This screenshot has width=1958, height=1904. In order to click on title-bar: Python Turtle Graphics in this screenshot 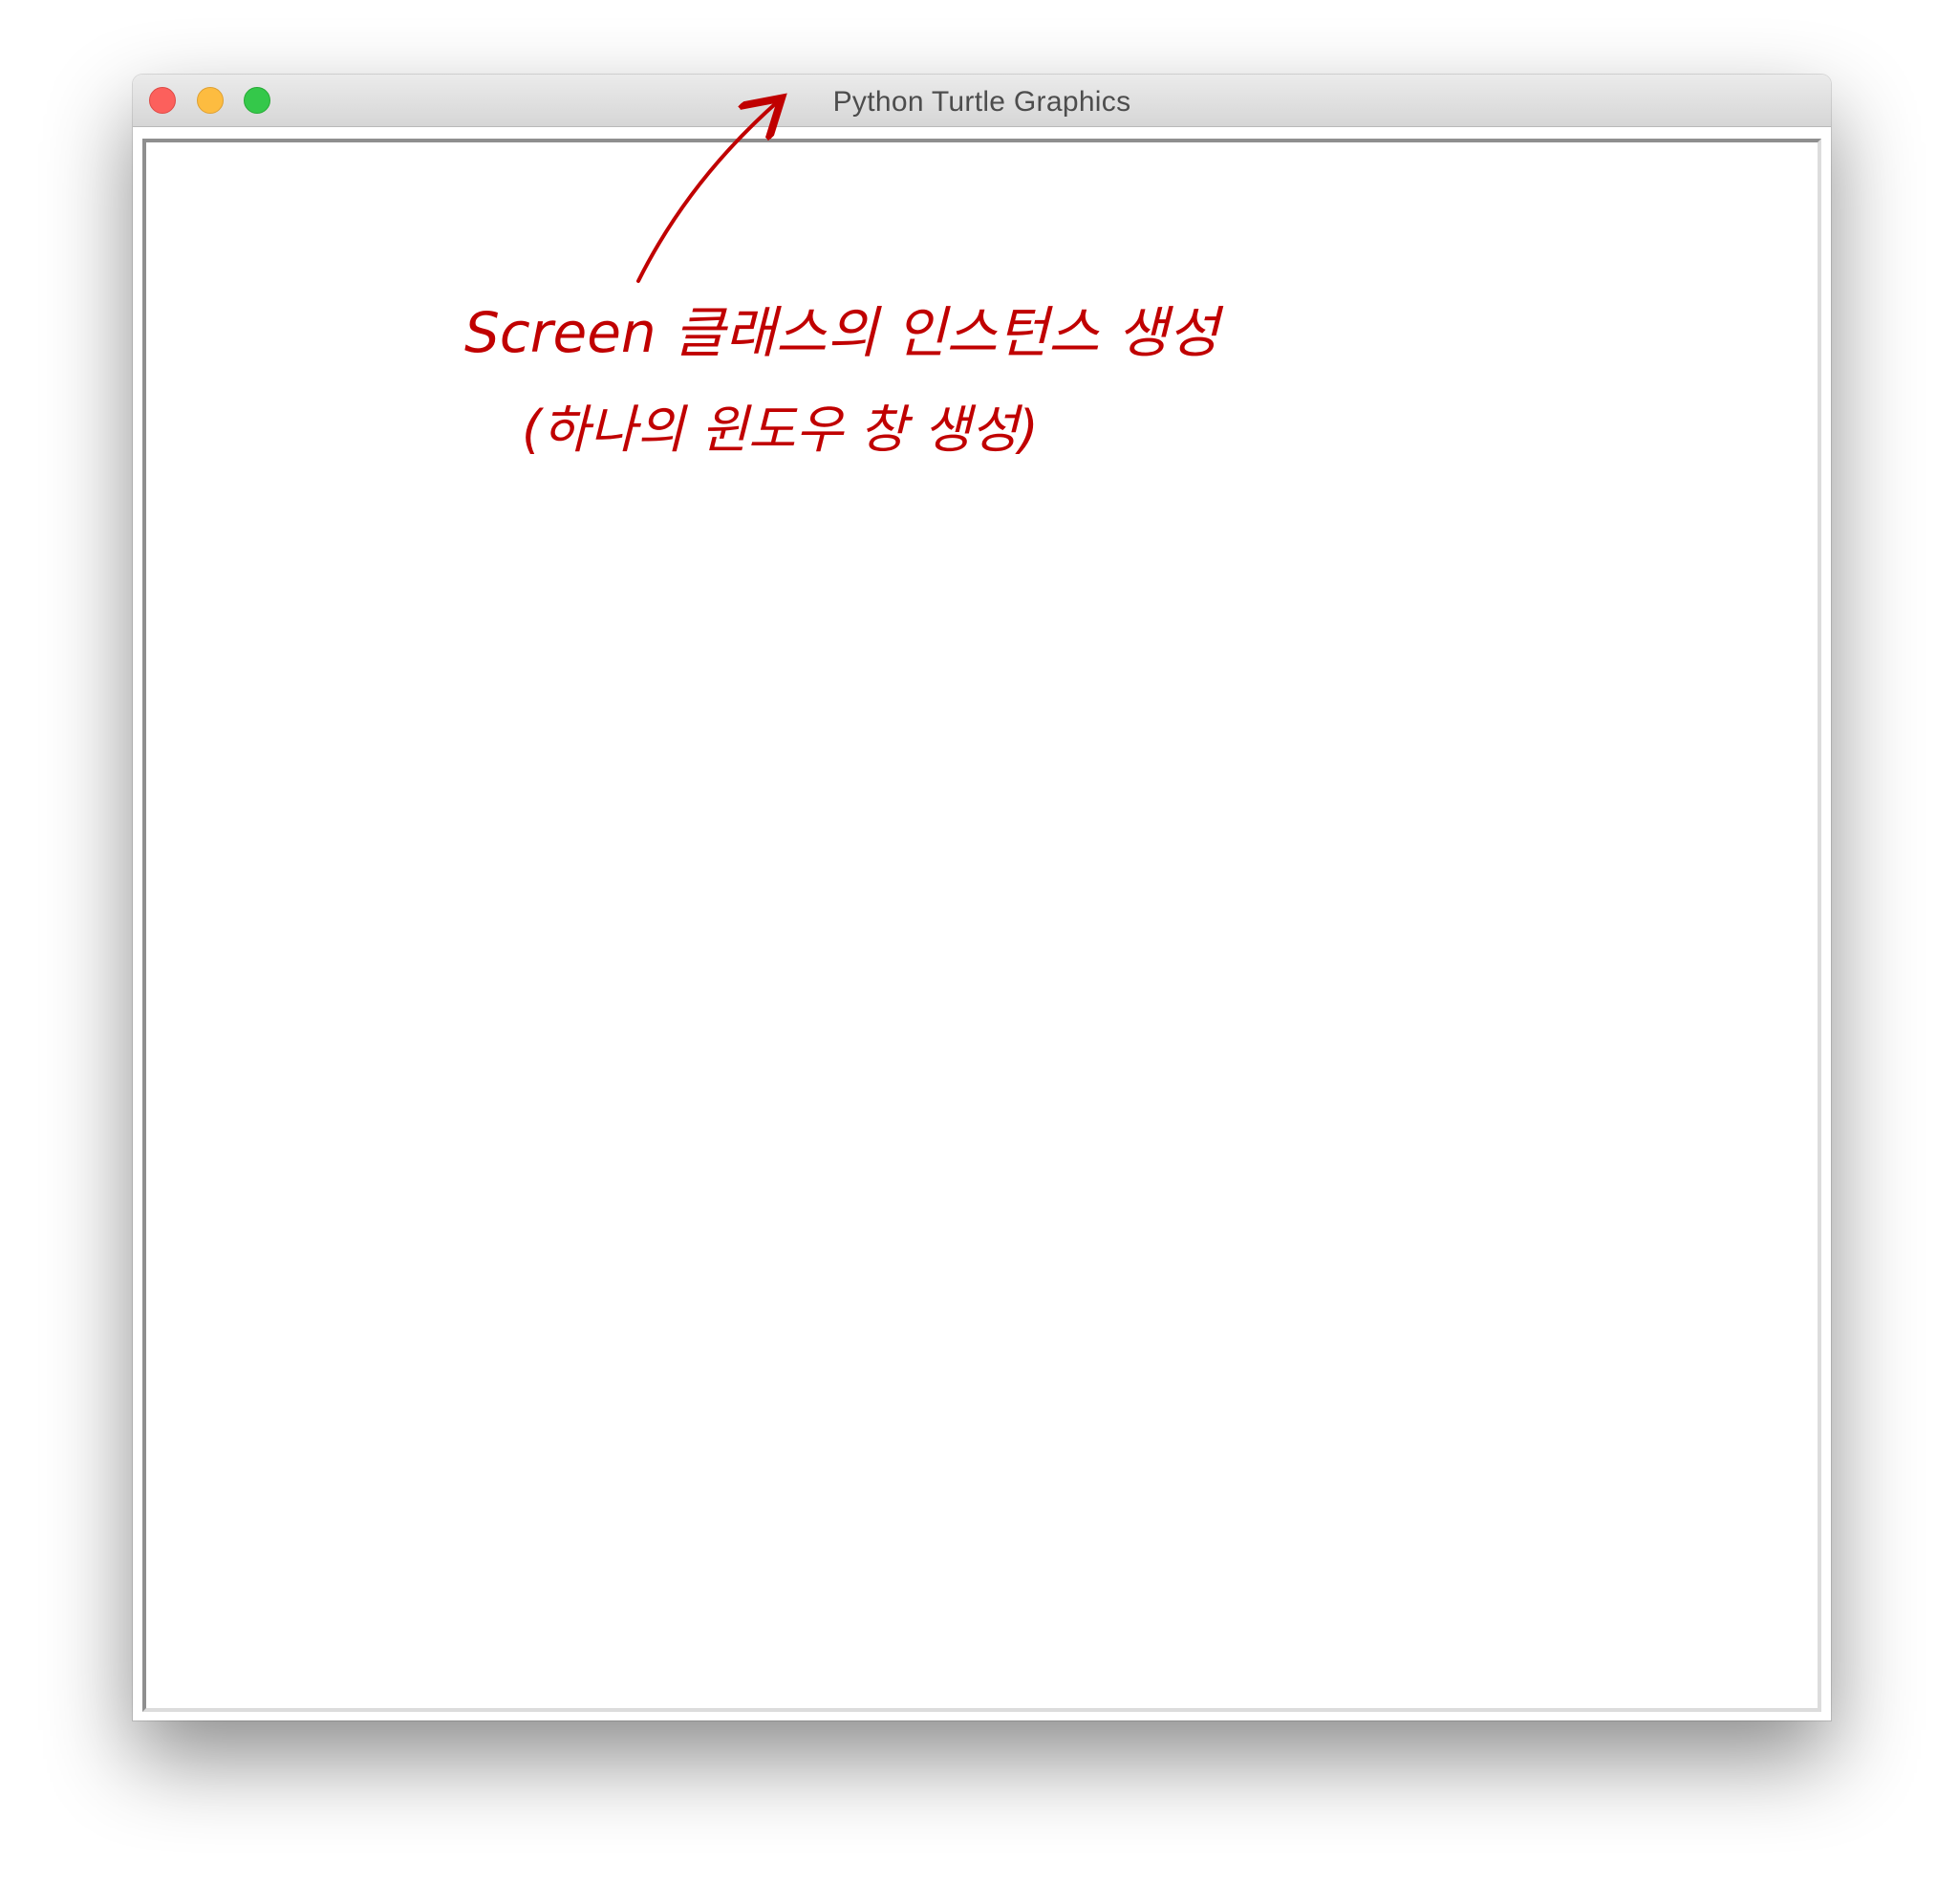, I will do `click(982, 101)`.